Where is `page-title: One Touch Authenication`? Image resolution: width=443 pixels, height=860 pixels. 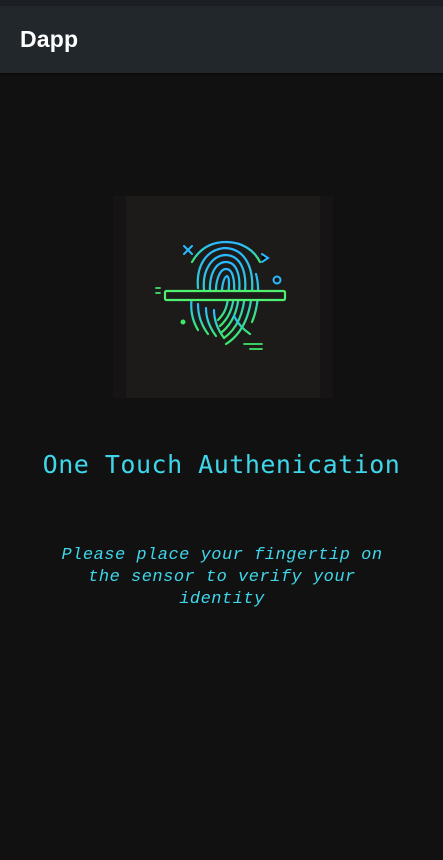 page-title: One Touch Authenication is located at coordinates (221, 464).